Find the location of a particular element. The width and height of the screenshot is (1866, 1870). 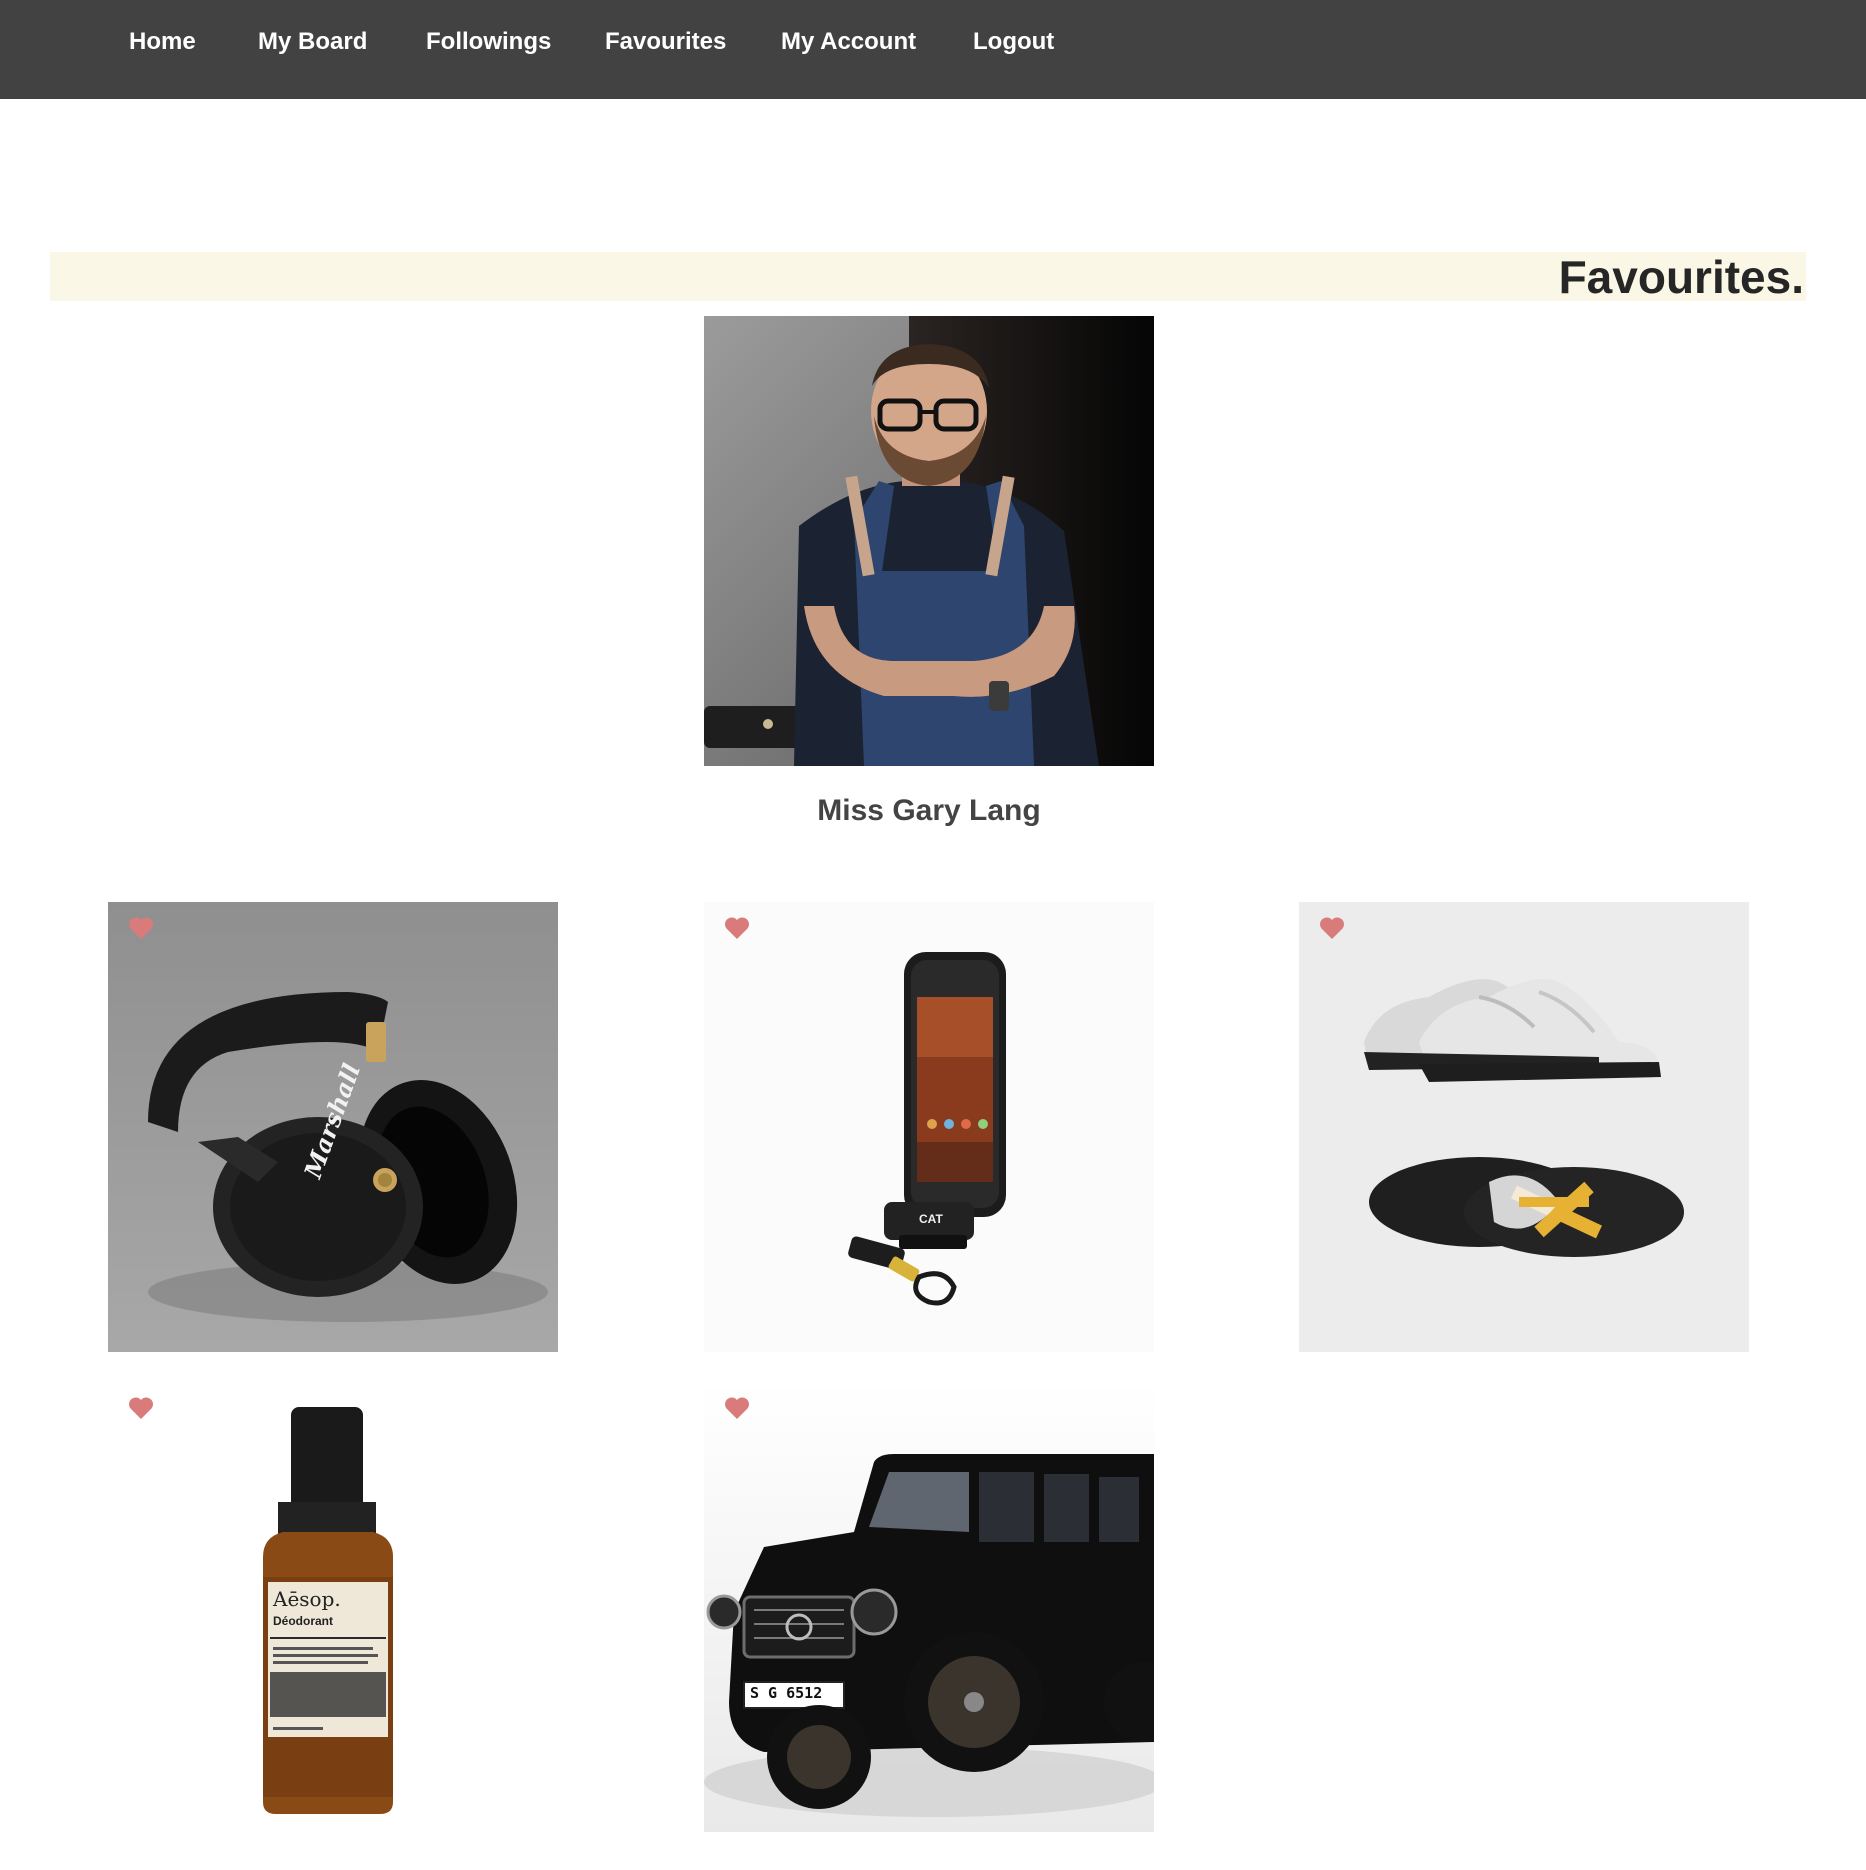

nav-favourites-link: Favourites is located at coordinates (665, 42).